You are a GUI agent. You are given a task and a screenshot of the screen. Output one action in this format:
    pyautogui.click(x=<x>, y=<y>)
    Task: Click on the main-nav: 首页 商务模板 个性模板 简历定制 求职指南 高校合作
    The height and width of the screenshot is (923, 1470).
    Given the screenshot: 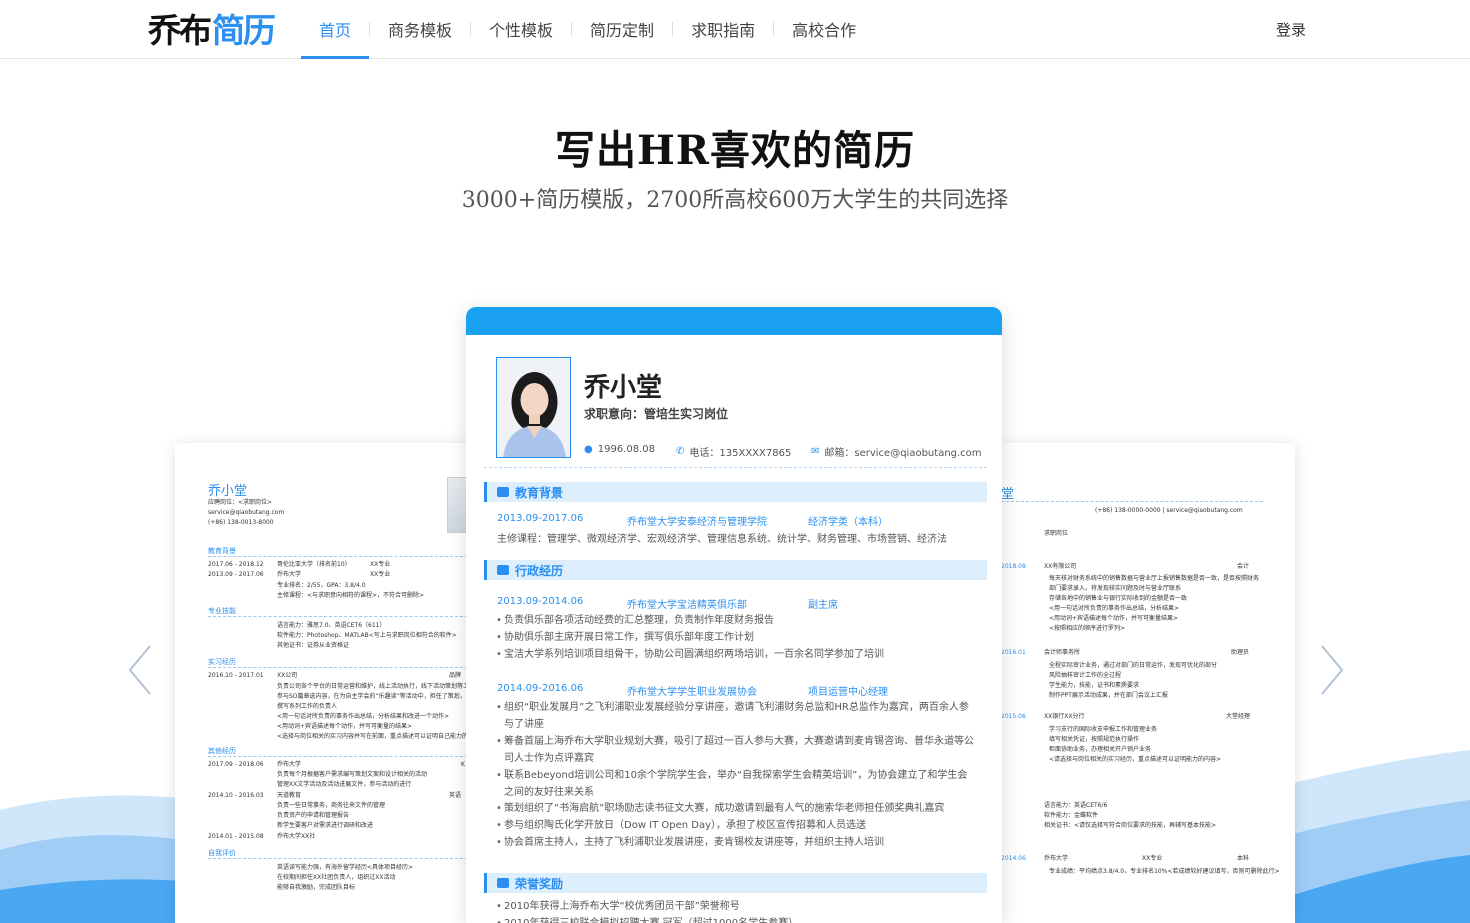 What is the action you would take?
    pyautogui.click(x=587, y=29)
    